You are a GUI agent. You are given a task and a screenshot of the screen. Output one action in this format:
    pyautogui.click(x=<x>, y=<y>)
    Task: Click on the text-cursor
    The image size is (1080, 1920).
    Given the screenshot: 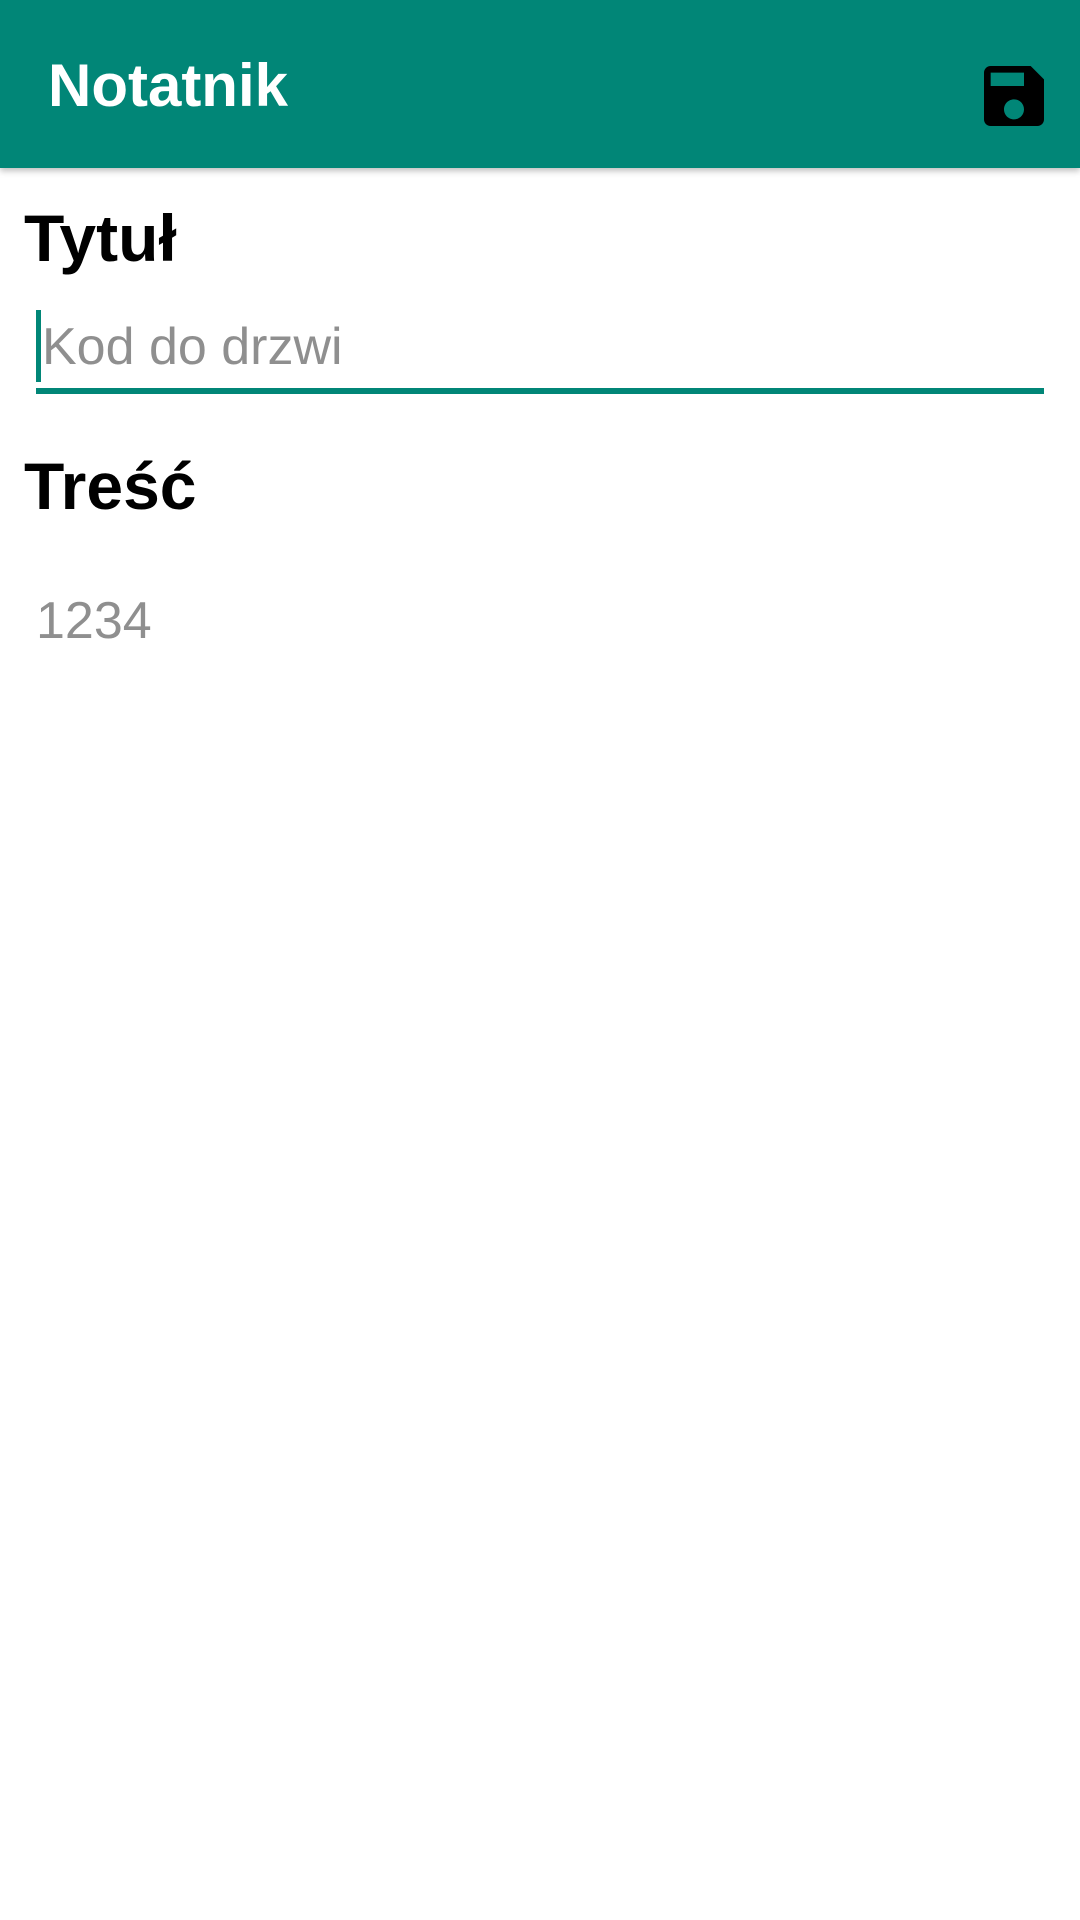 What is the action you would take?
    pyautogui.click(x=38, y=346)
    